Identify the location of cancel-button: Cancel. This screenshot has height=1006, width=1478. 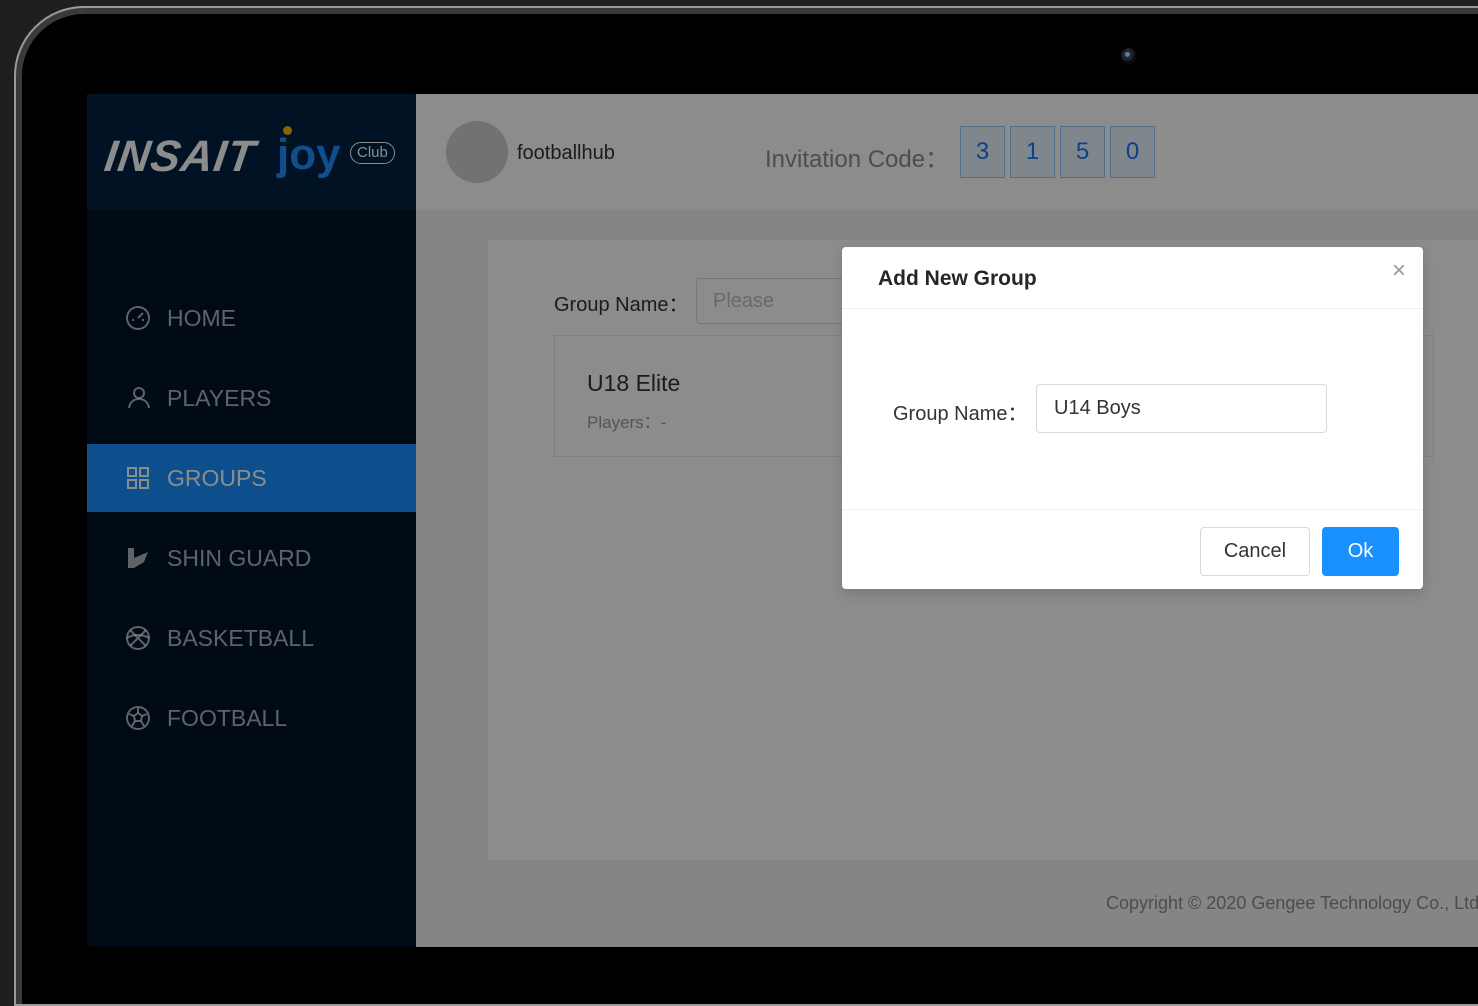
(1255, 551).